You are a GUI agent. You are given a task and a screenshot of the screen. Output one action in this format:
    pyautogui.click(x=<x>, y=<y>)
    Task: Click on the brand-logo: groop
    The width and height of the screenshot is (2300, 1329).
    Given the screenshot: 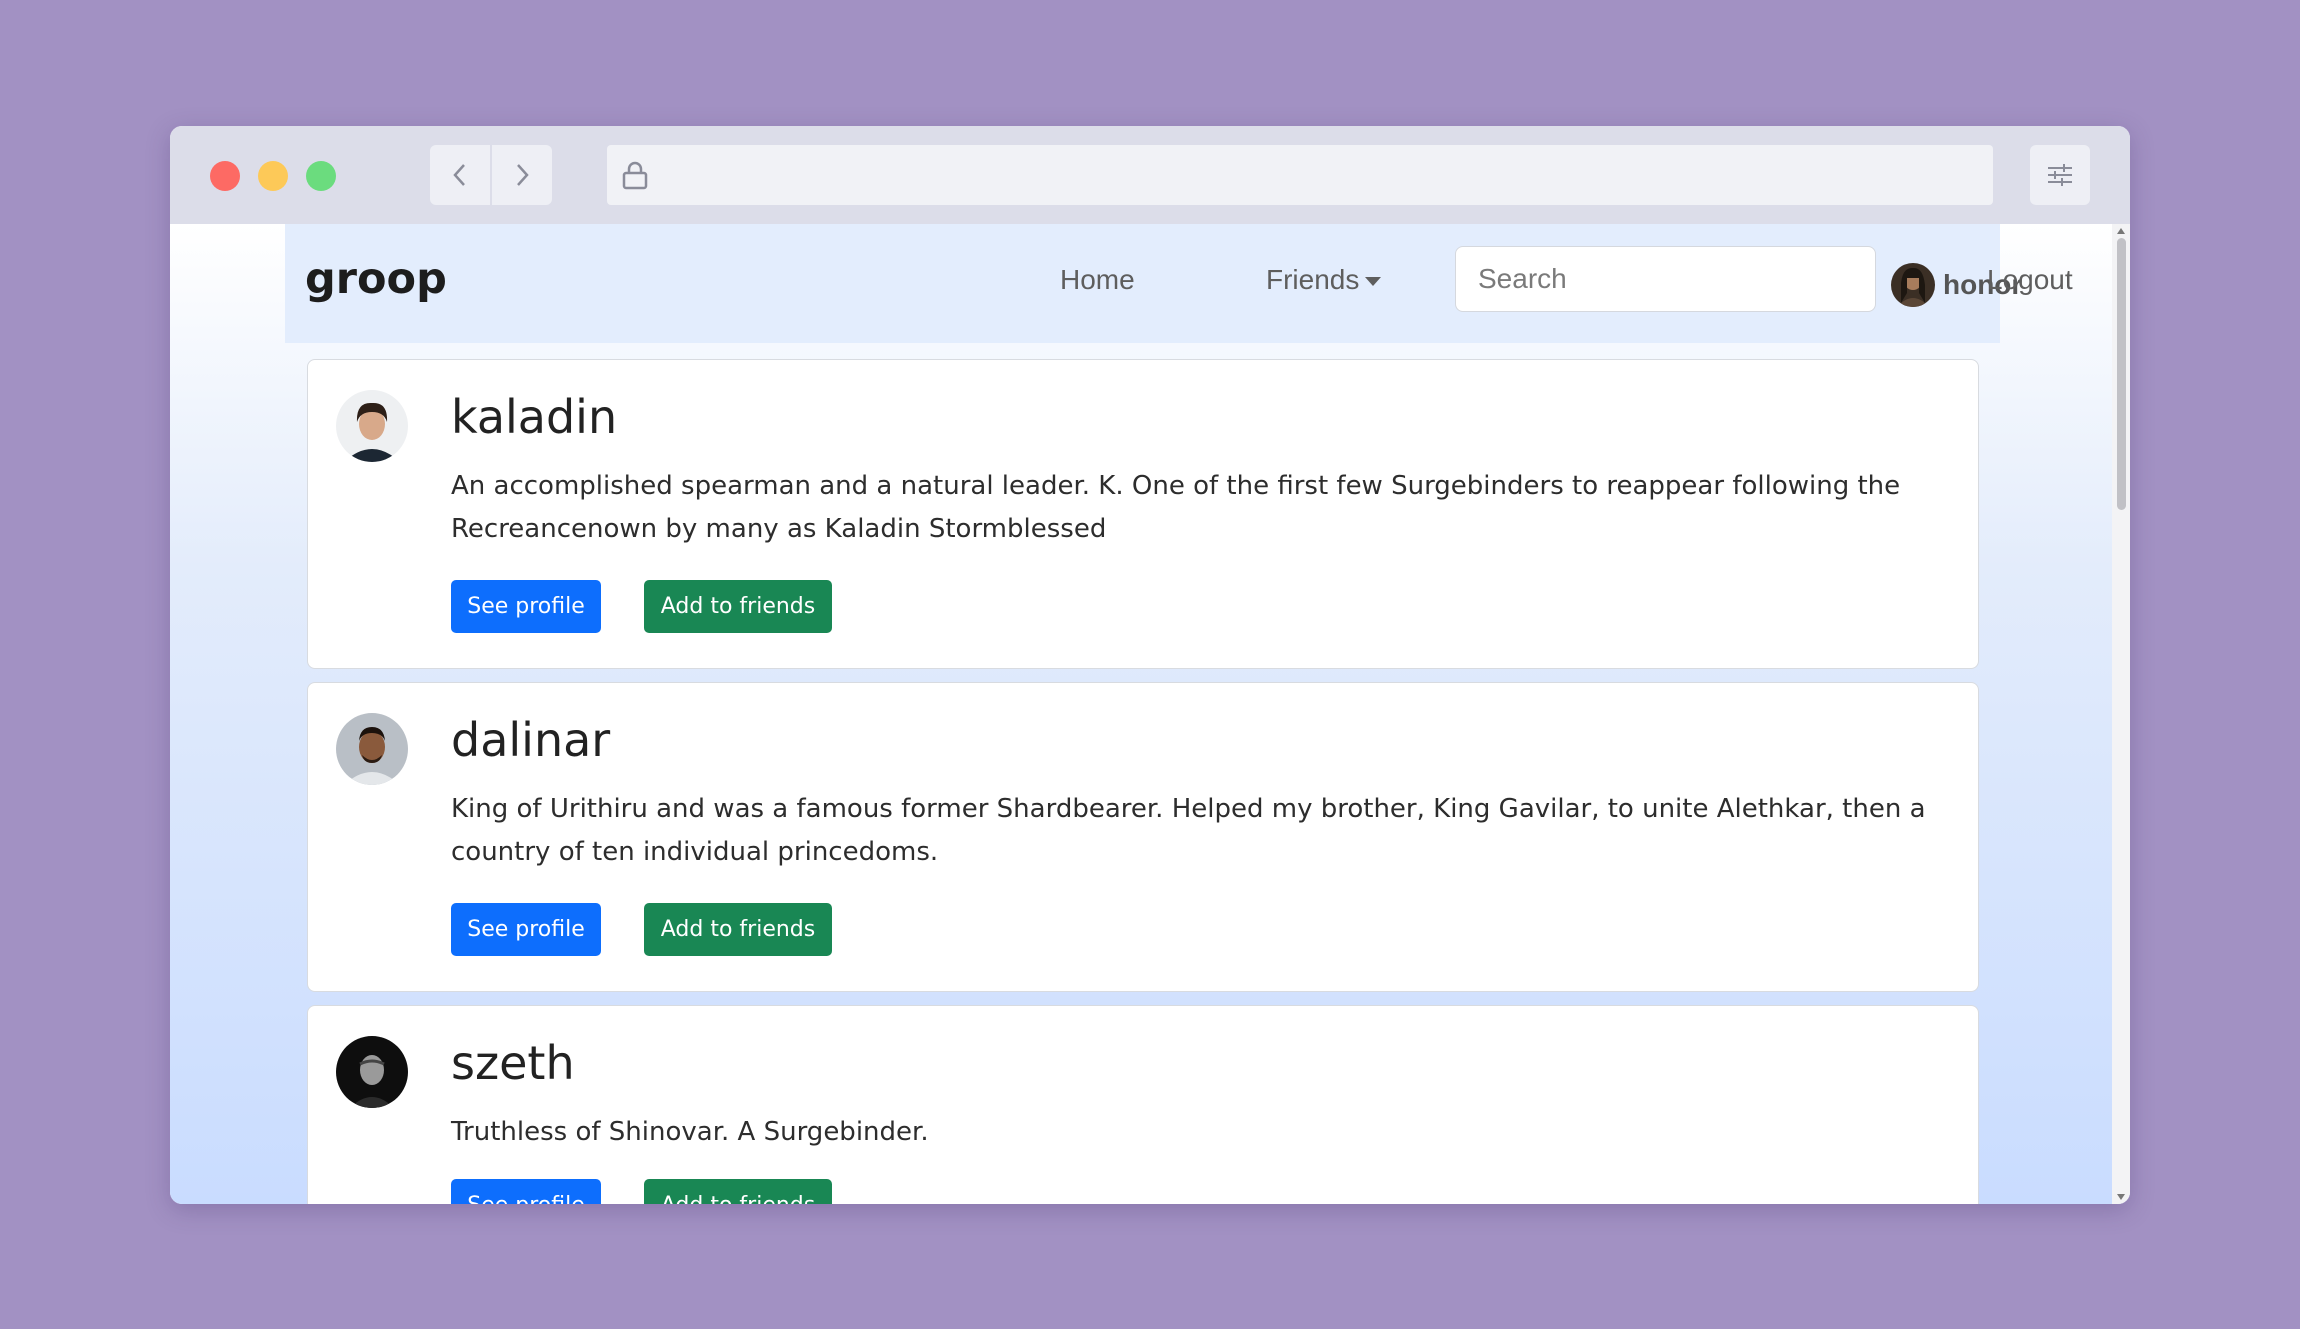 What is the action you would take?
    pyautogui.click(x=376, y=279)
    